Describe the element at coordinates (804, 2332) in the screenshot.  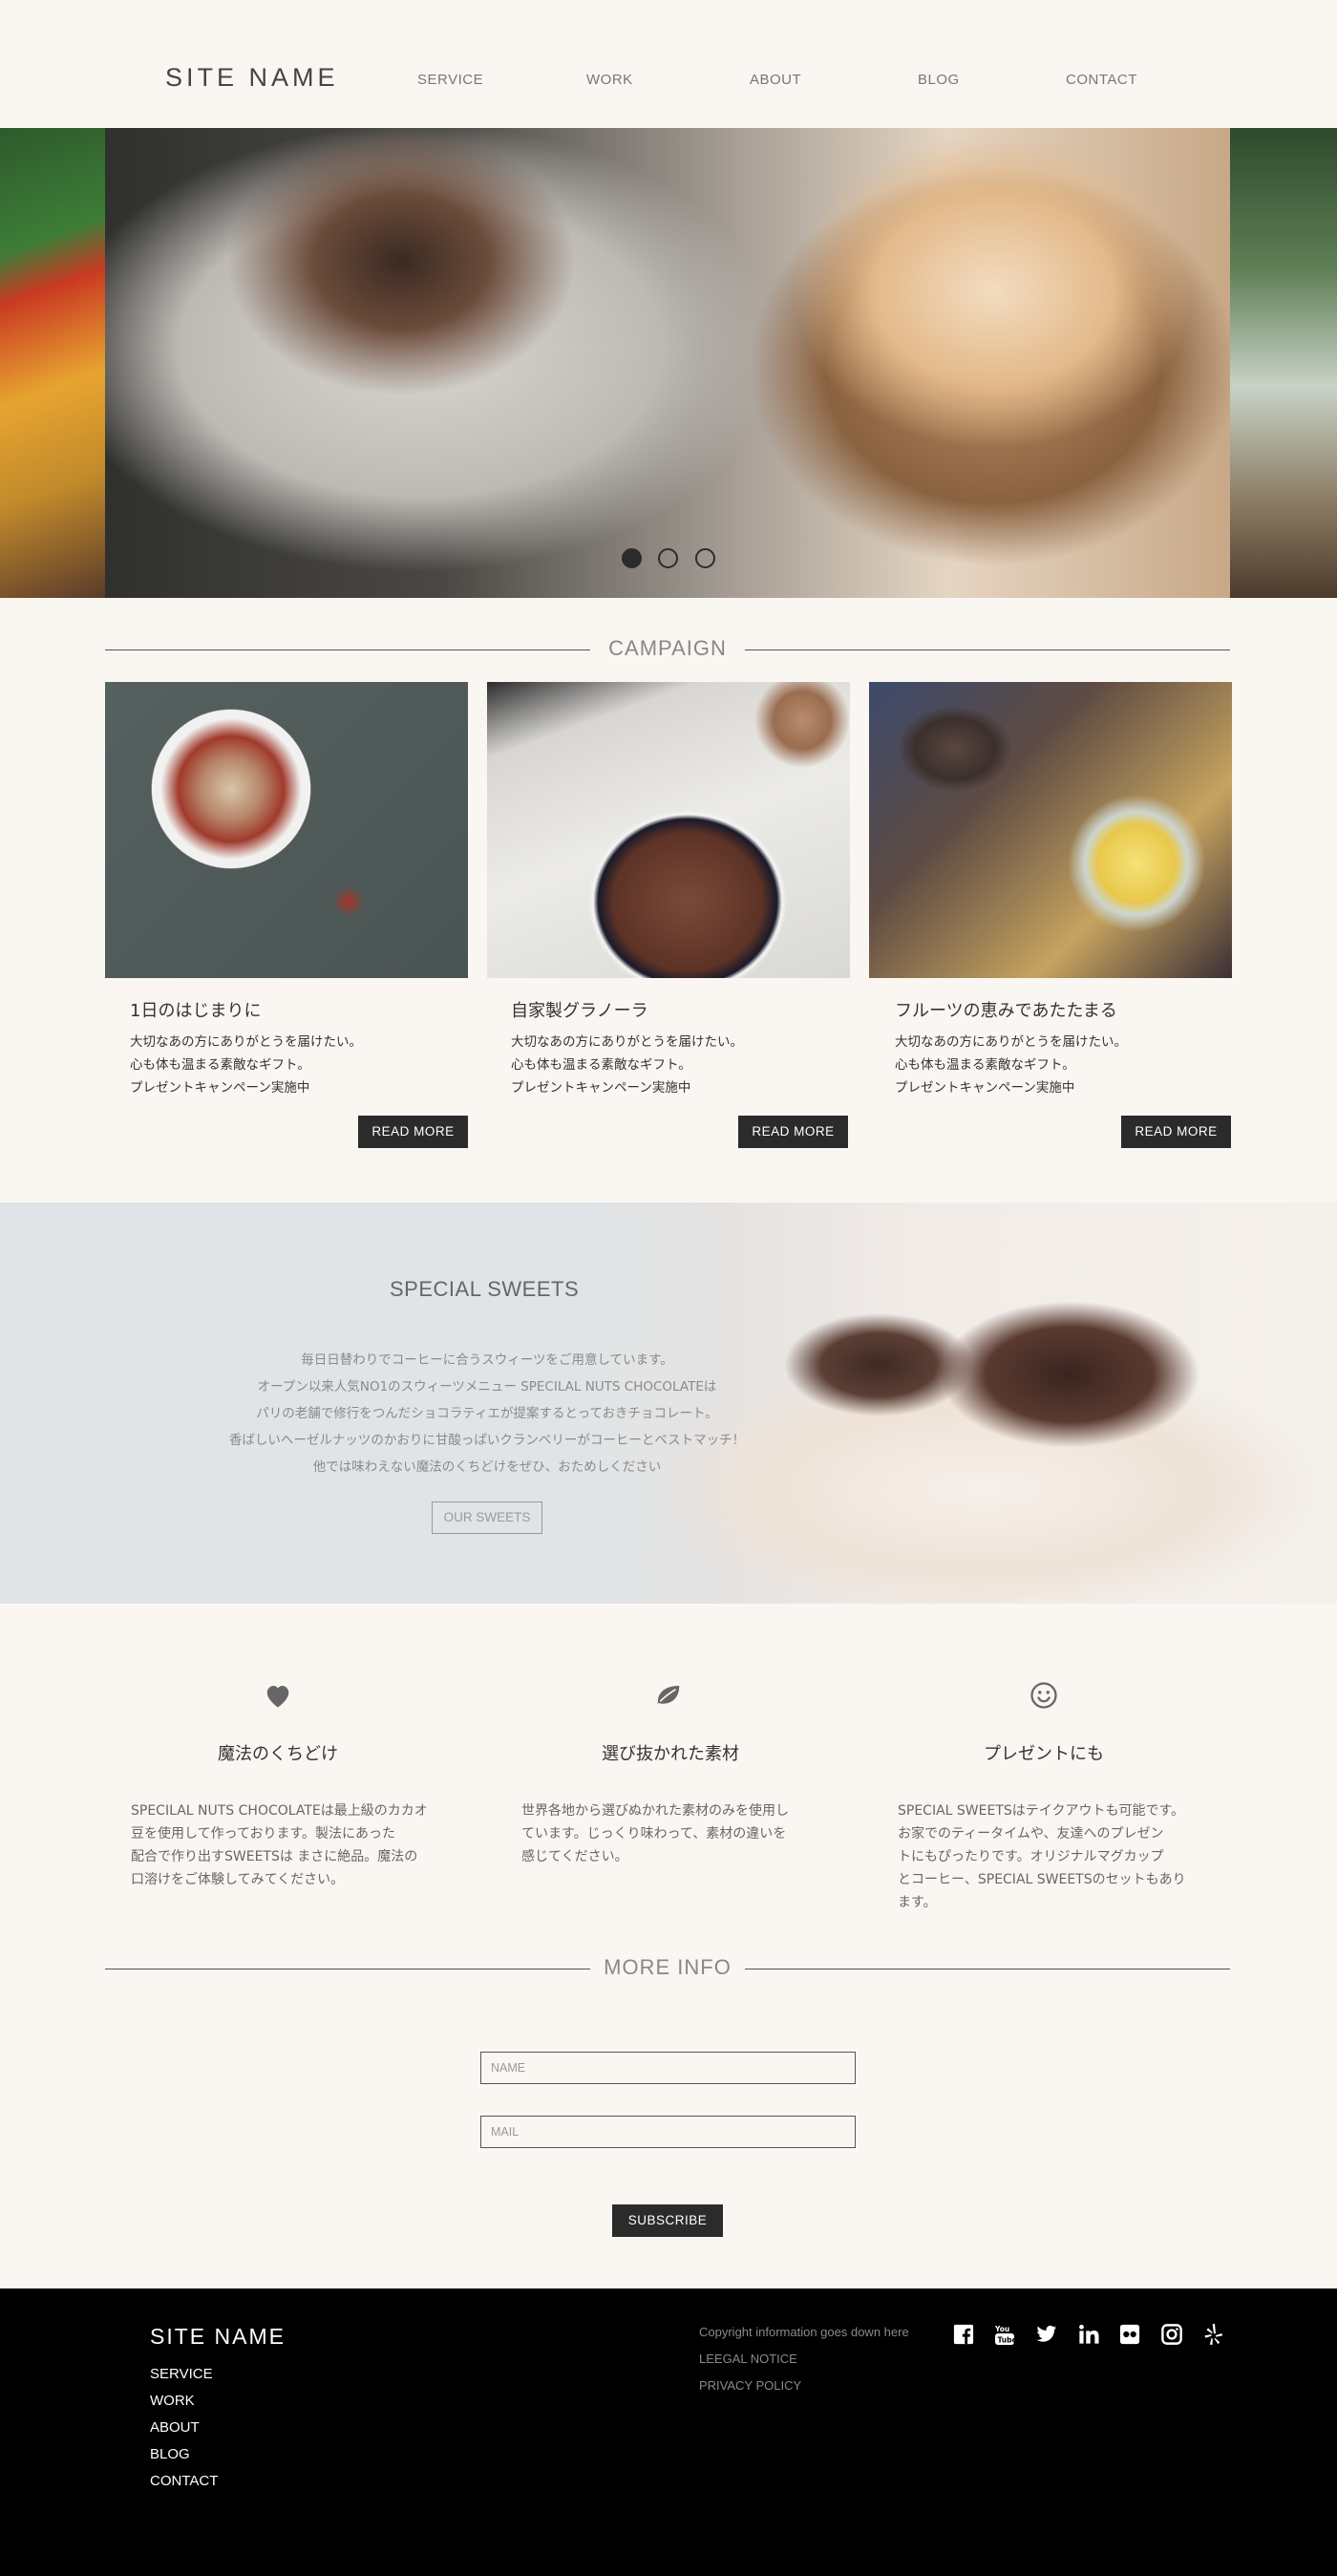
I see `copyright-text: Copyright information goes down here` at that location.